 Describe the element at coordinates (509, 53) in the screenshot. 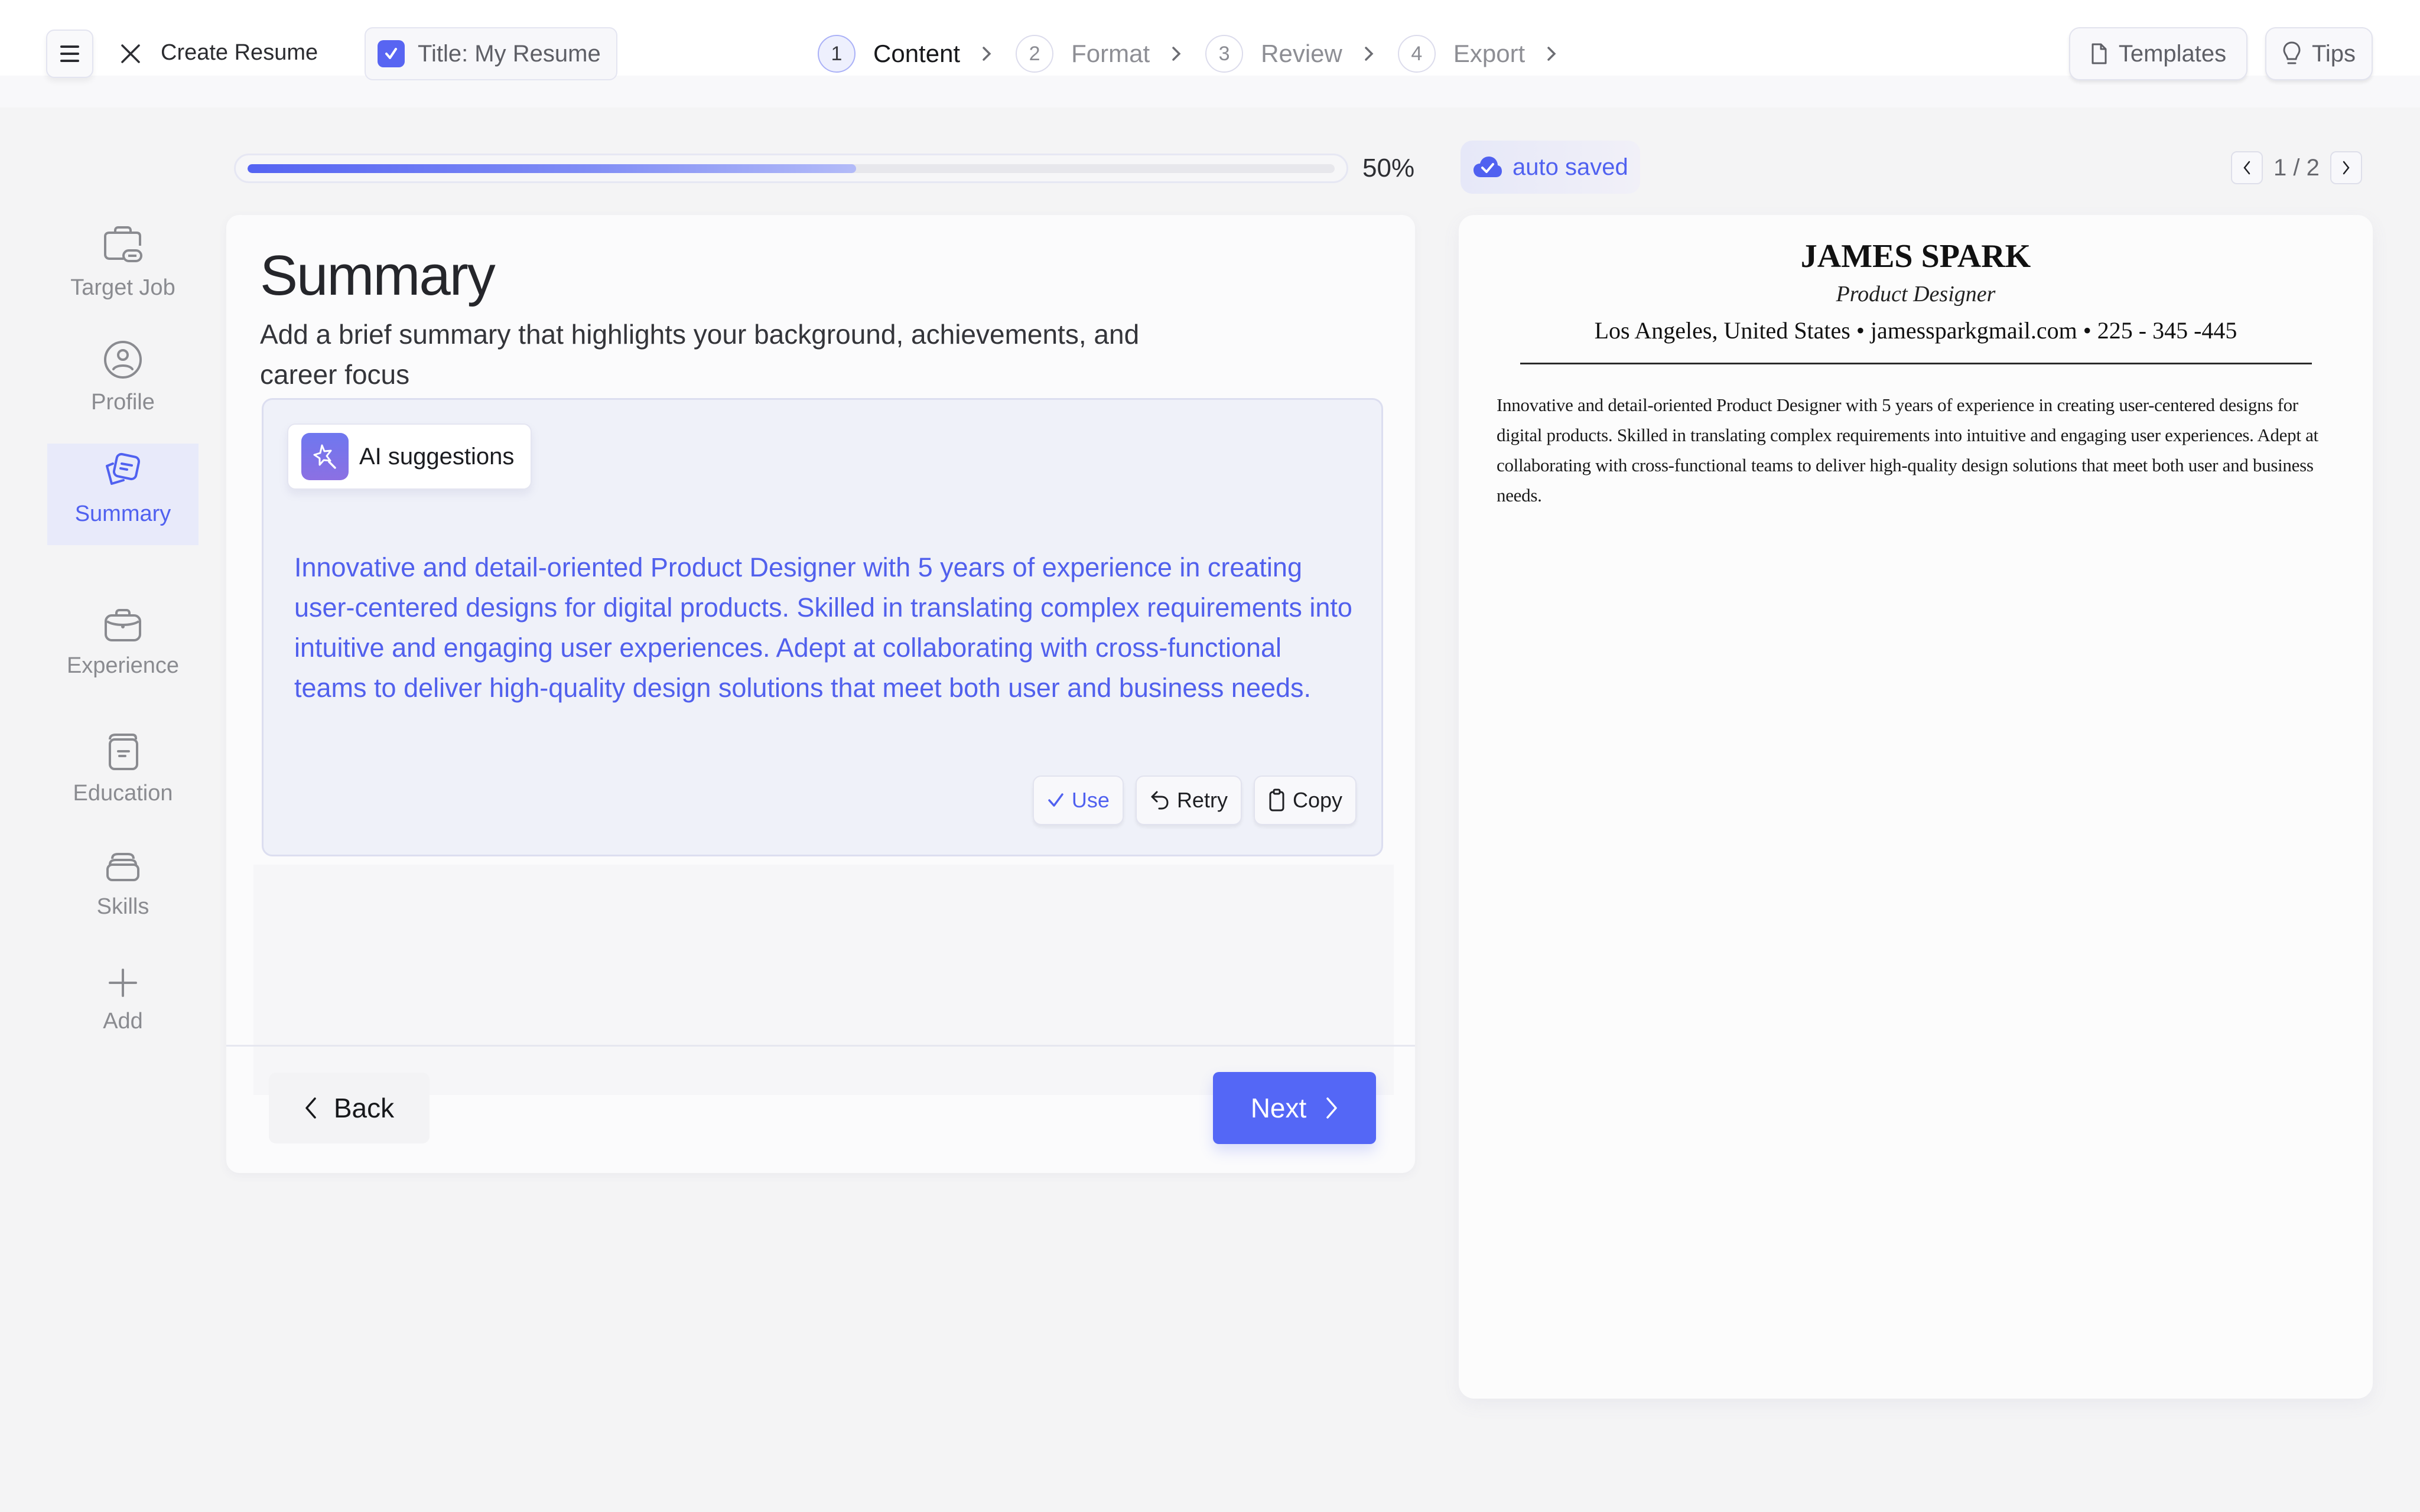

I see `resume-title-text: Title: My Resume` at that location.